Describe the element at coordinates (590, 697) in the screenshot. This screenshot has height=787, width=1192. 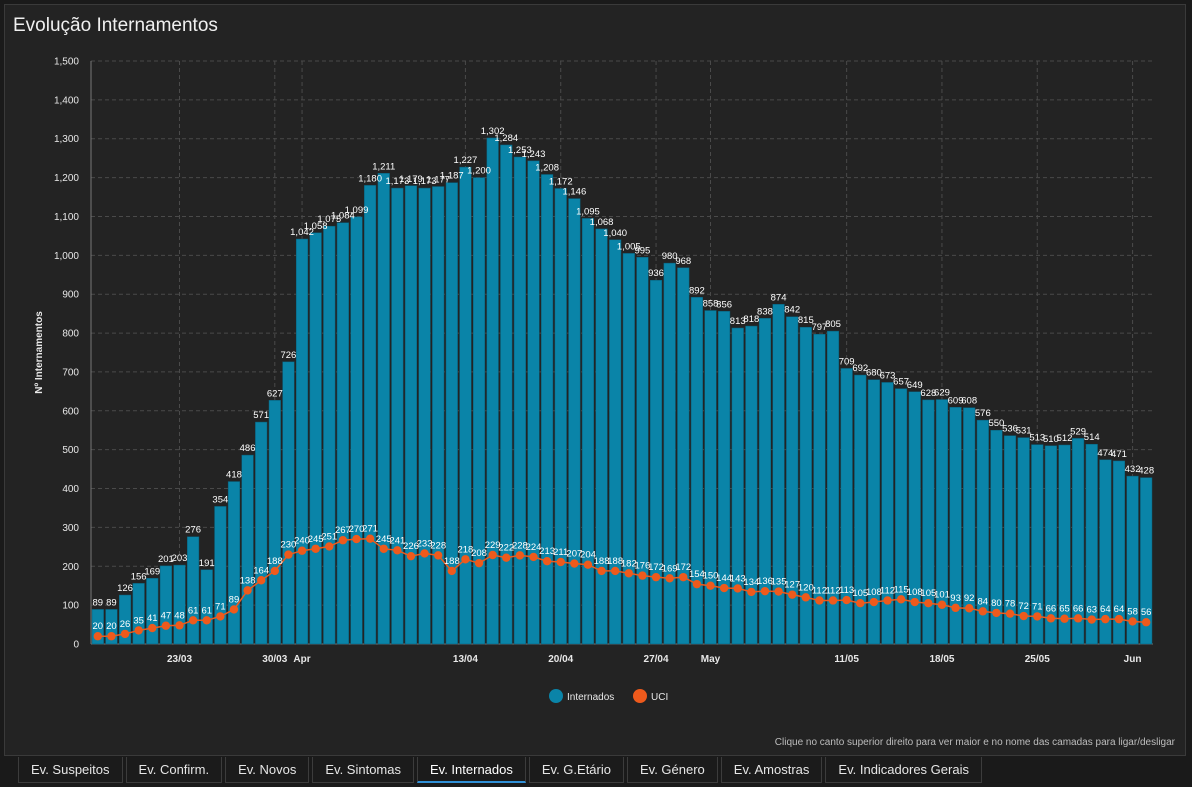
I see `legend-label: Internados` at that location.